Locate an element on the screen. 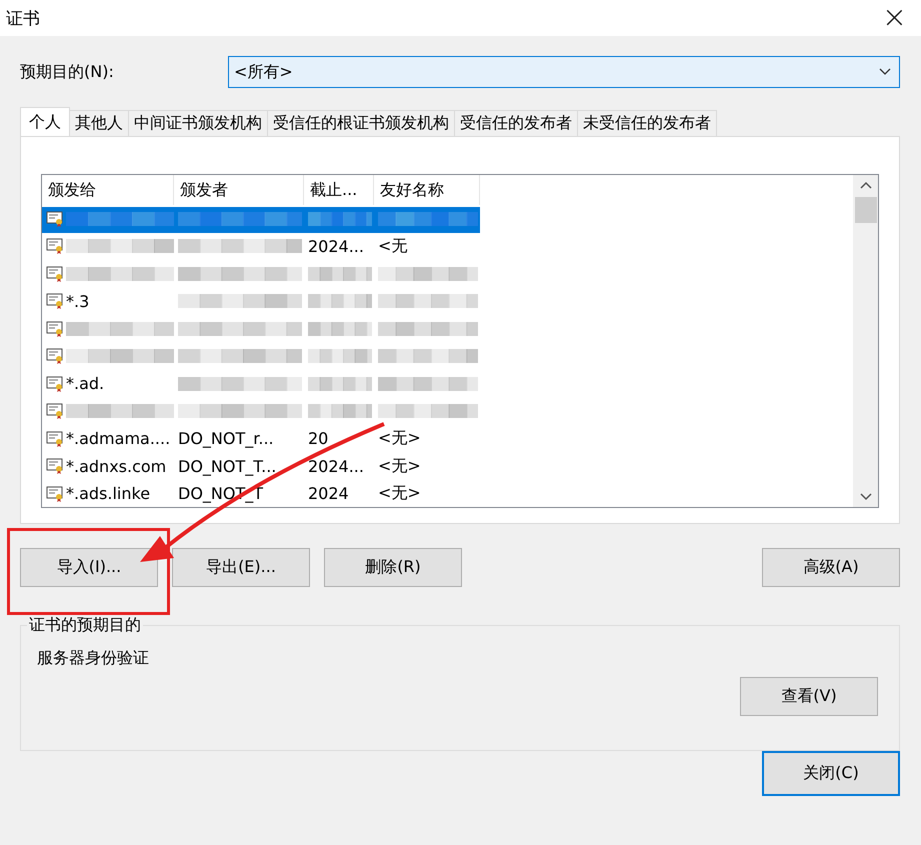  purpose-text: 服务器身份验证 is located at coordinates (93, 658).